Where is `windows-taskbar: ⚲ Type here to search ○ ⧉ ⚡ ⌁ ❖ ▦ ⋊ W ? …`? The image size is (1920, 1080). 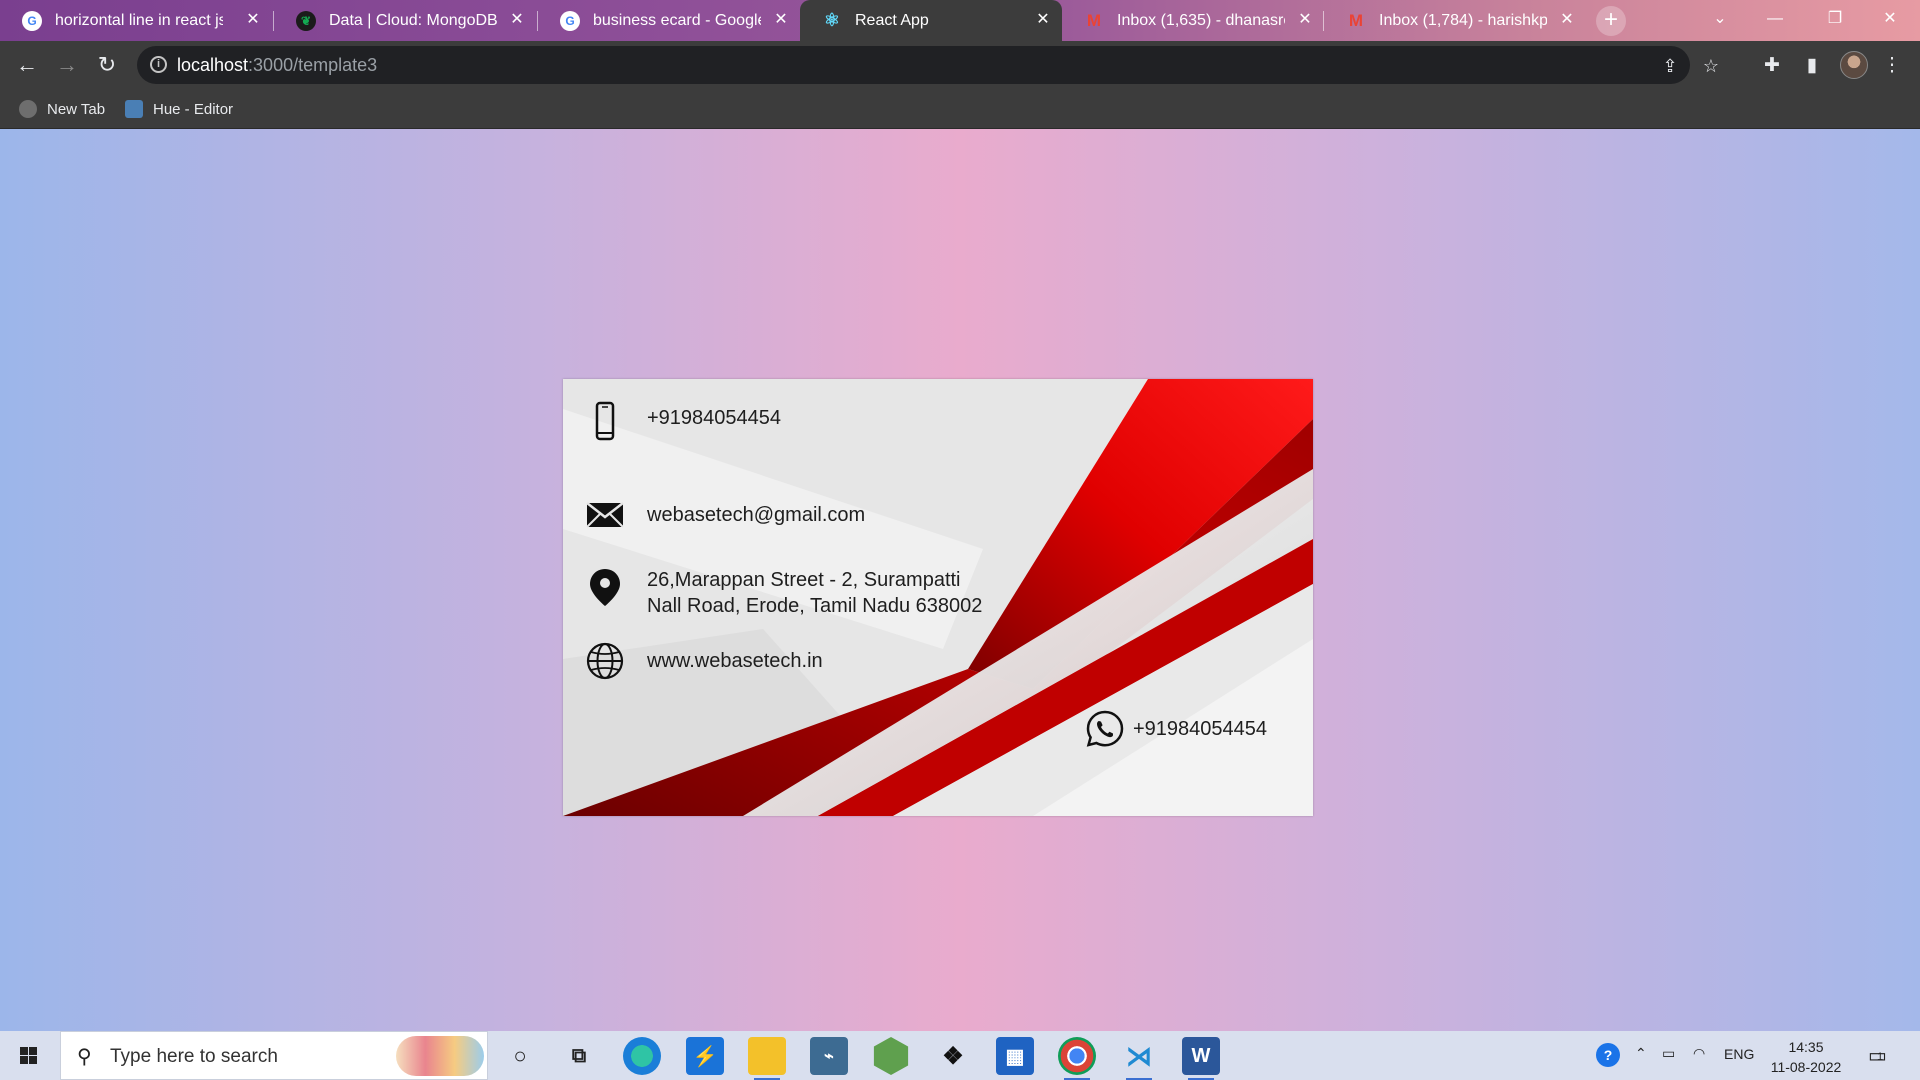 windows-taskbar: ⚲ Type here to search ○ ⧉ ⚡ ⌁ ❖ ▦ ⋊ W ? … is located at coordinates (960, 1055).